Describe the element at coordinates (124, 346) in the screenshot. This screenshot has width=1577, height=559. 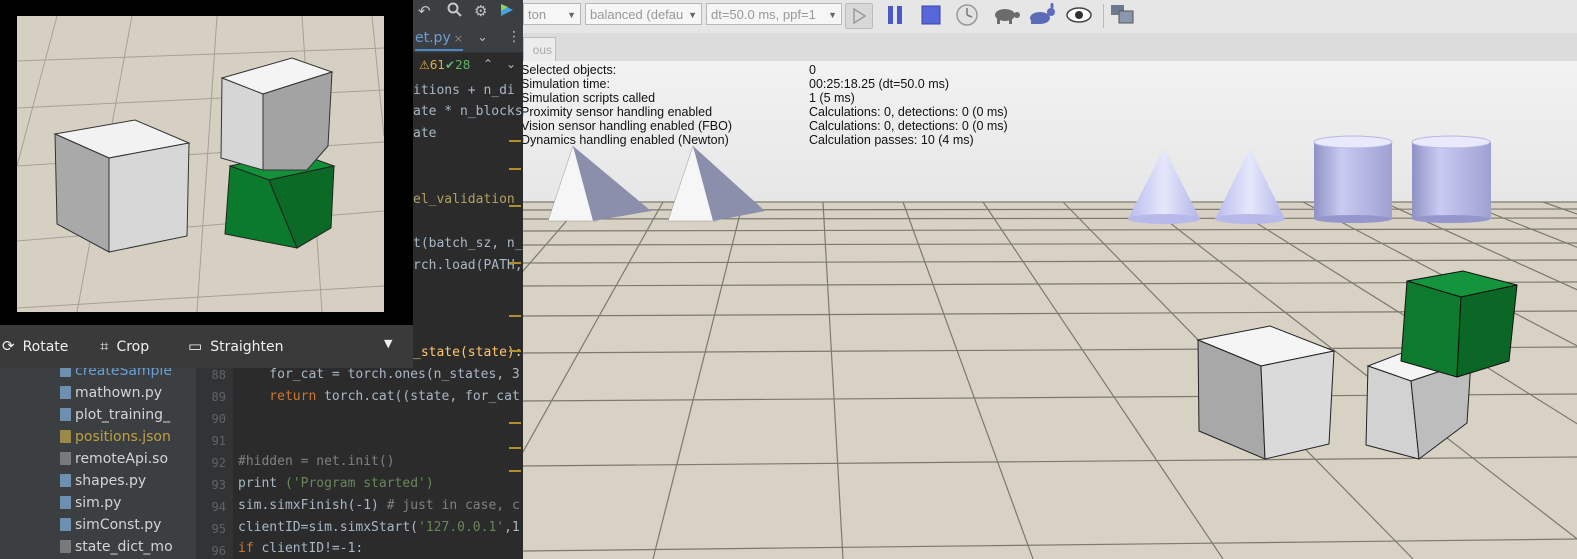
I see `crop-button: ⌗ Crop` at that location.